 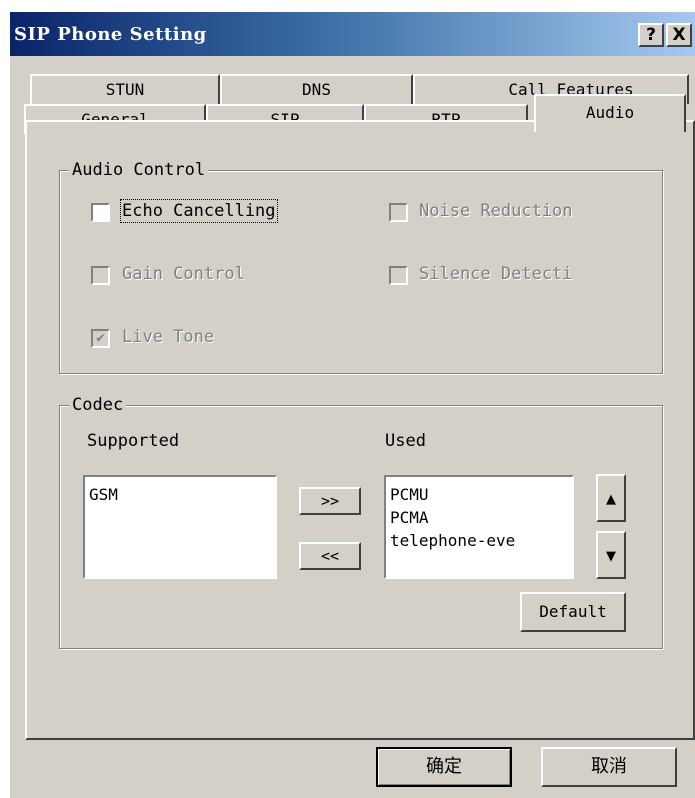 I want to click on codec-legend: Codec, so click(x=98, y=405).